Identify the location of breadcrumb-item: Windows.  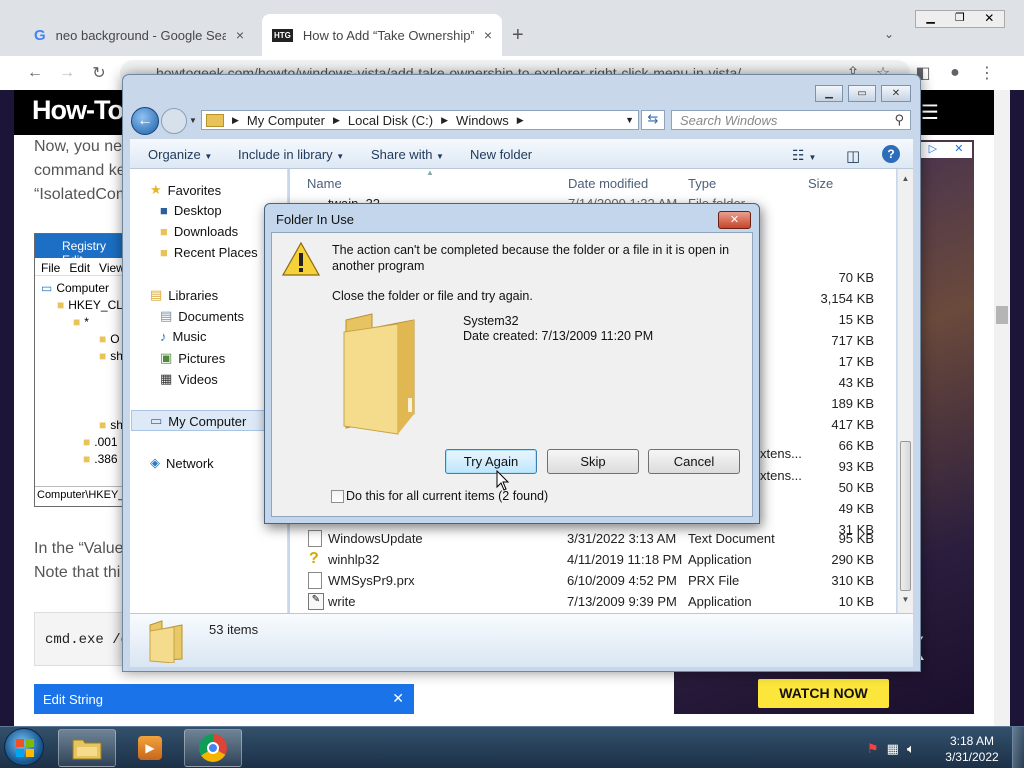
(482, 120).